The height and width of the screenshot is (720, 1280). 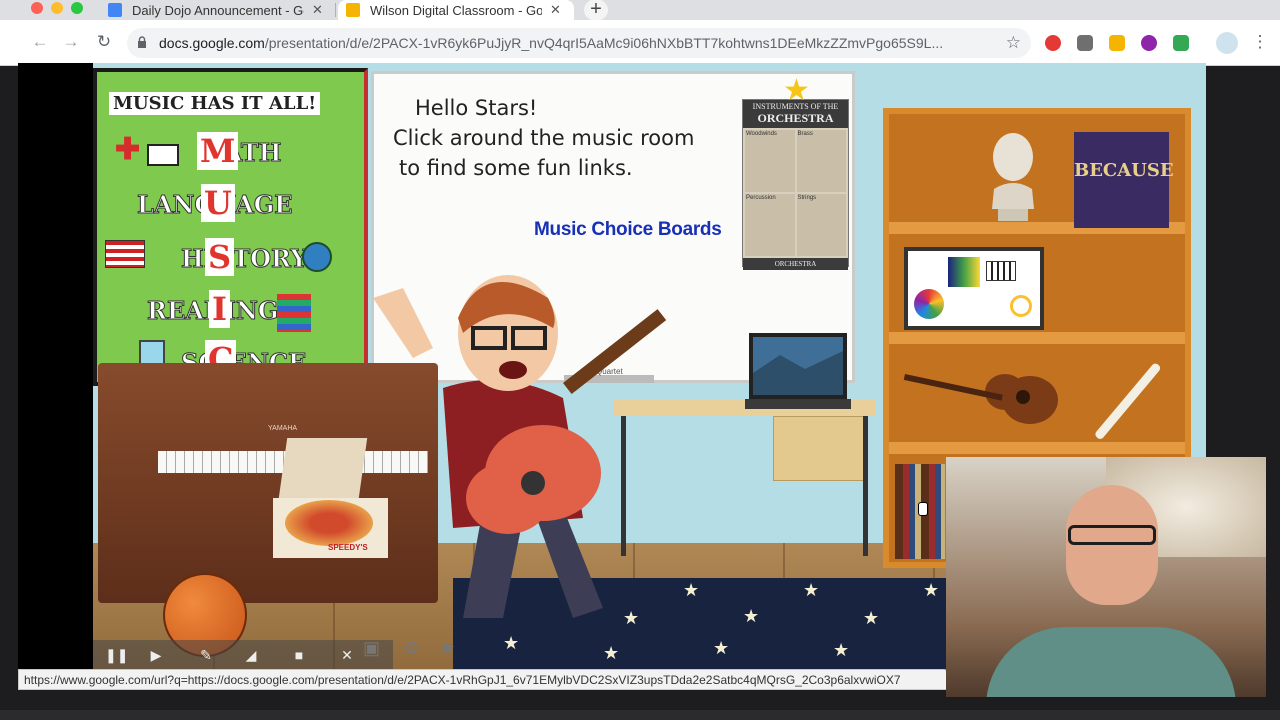 What do you see at coordinates (219, 309) in the screenshot?
I see `bulletin-letter-i: I` at bounding box center [219, 309].